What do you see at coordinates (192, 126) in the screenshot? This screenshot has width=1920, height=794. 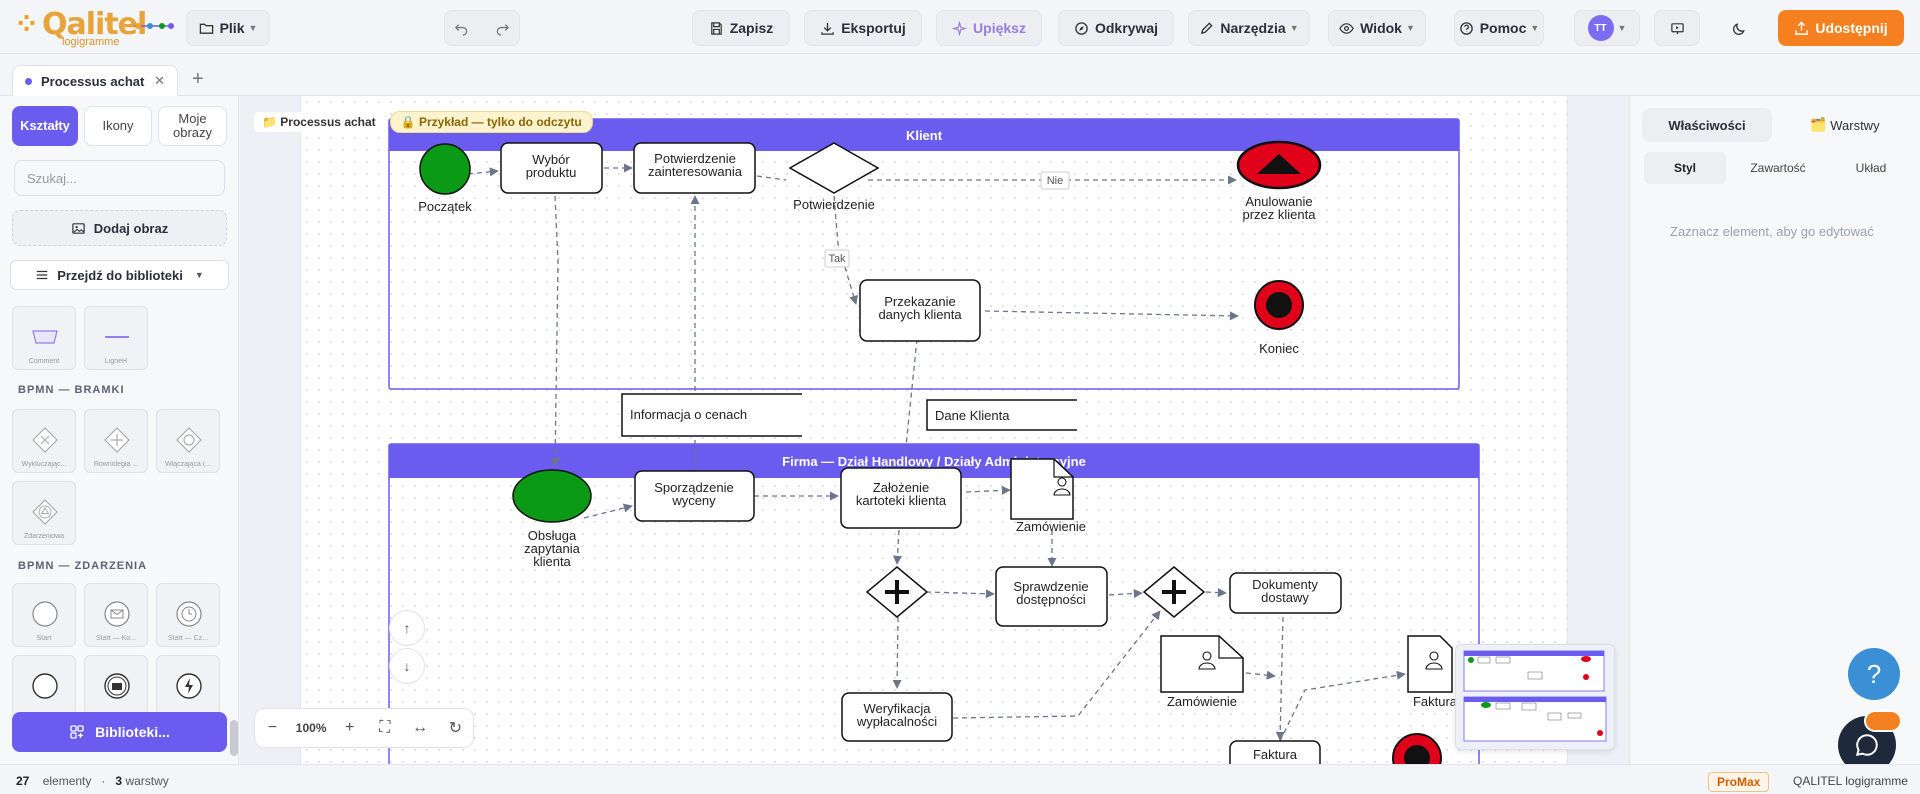 I see `segment-my-images: Moje obrazy` at bounding box center [192, 126].